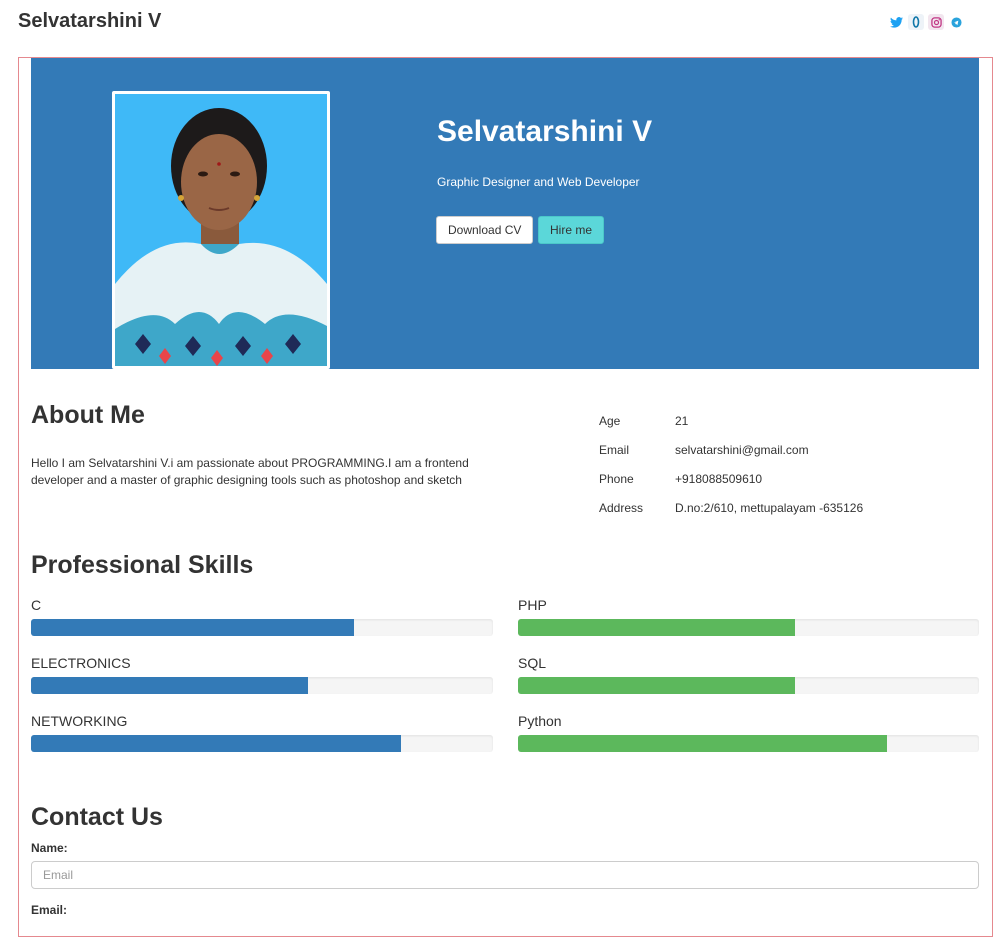  What do you see at coordinates (742, 450) in the screenshot?
I see `info-value: selvatarshini@gmail.com` at bounding box center [742, 450].